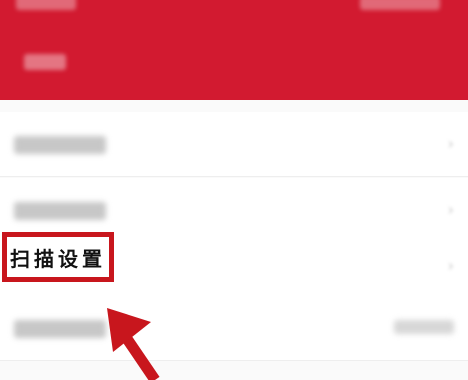 The image size is (468, 380). I want to click on scan-settings-highlight: 扫描设置, so click(58, 257).